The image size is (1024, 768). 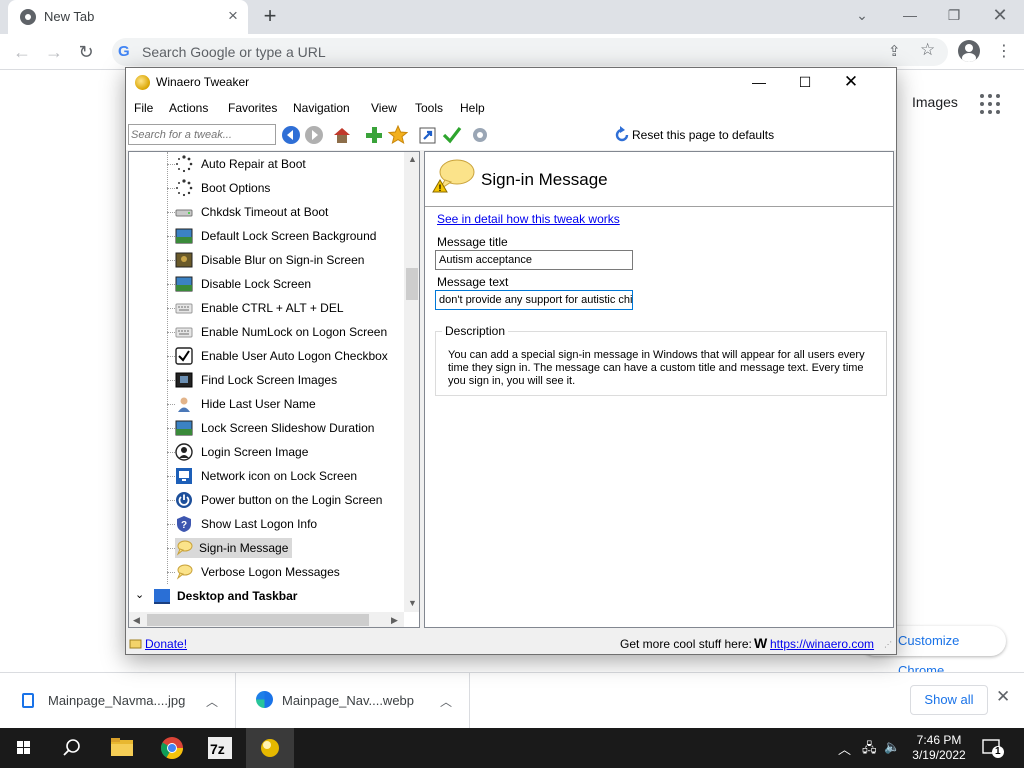 What do you see at coordinates (267, 260) in the screenshot?
I see `tree-item: Disable Blur on Sign-in Screen` at bounding box center [267, 260].